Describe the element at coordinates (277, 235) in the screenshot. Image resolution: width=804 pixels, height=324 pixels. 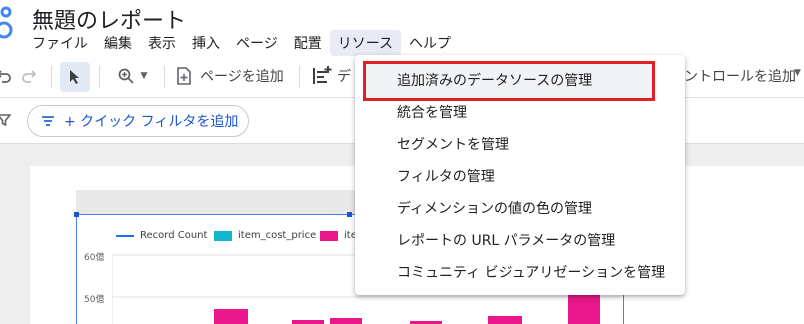
I see `legend-label: item_cost_price` at that location.